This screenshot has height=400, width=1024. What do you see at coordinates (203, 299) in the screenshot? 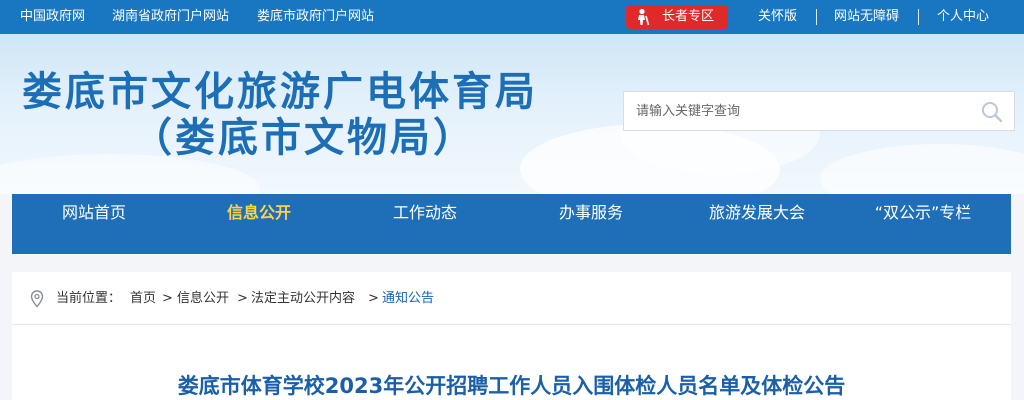
I see `breadcrumb-info-disclosure: 信息公开` at bounding box center [203, 299].